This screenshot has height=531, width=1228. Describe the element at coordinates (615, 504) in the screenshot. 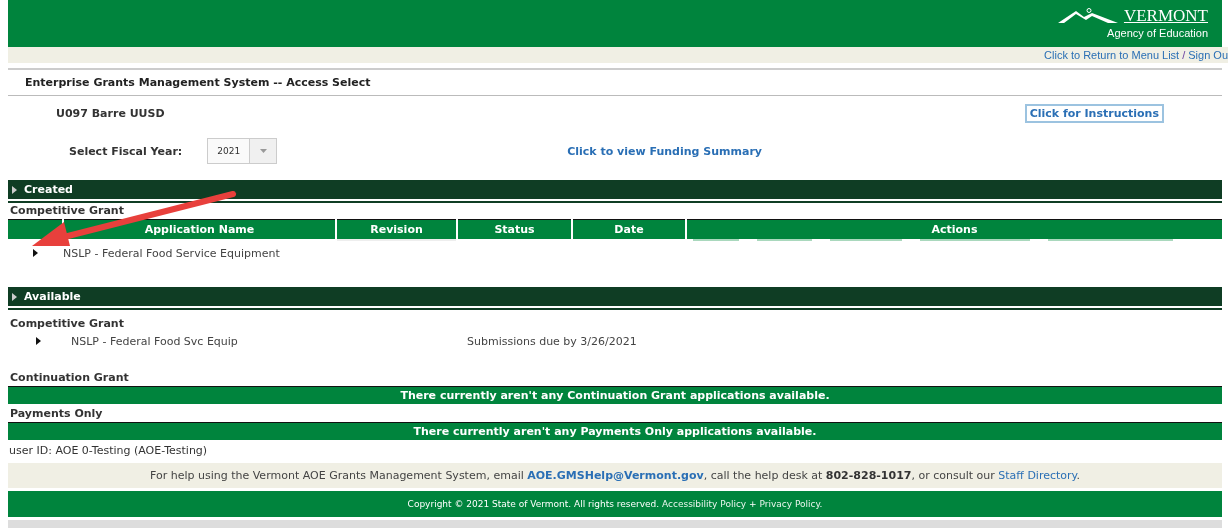

I see `copyright-text: Copyright © 2021 State of Vermont. All rights reserved. Accessibility Policy + Privacy Policy.` at that location.